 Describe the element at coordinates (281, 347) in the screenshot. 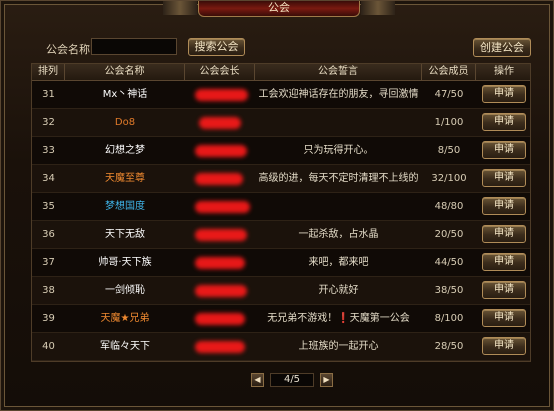

I see `table-row: 40 军临々天下 上班族的一起开心 28/50 申请` at that location.